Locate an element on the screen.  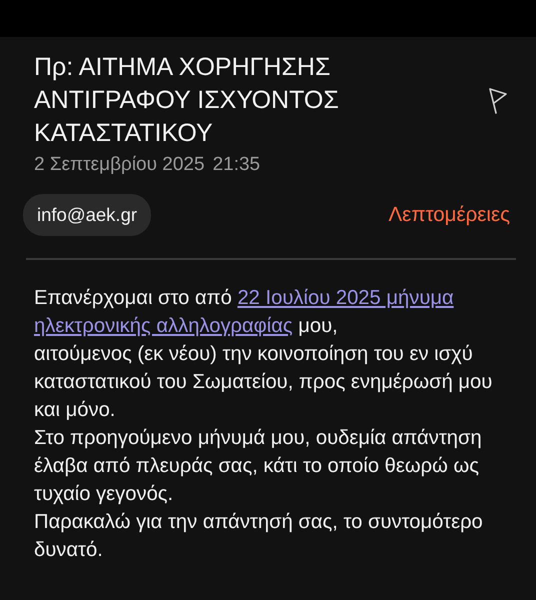
email-link: ηλεκτρονικής αλληλογραφίας is located at coordinates (163, 326).